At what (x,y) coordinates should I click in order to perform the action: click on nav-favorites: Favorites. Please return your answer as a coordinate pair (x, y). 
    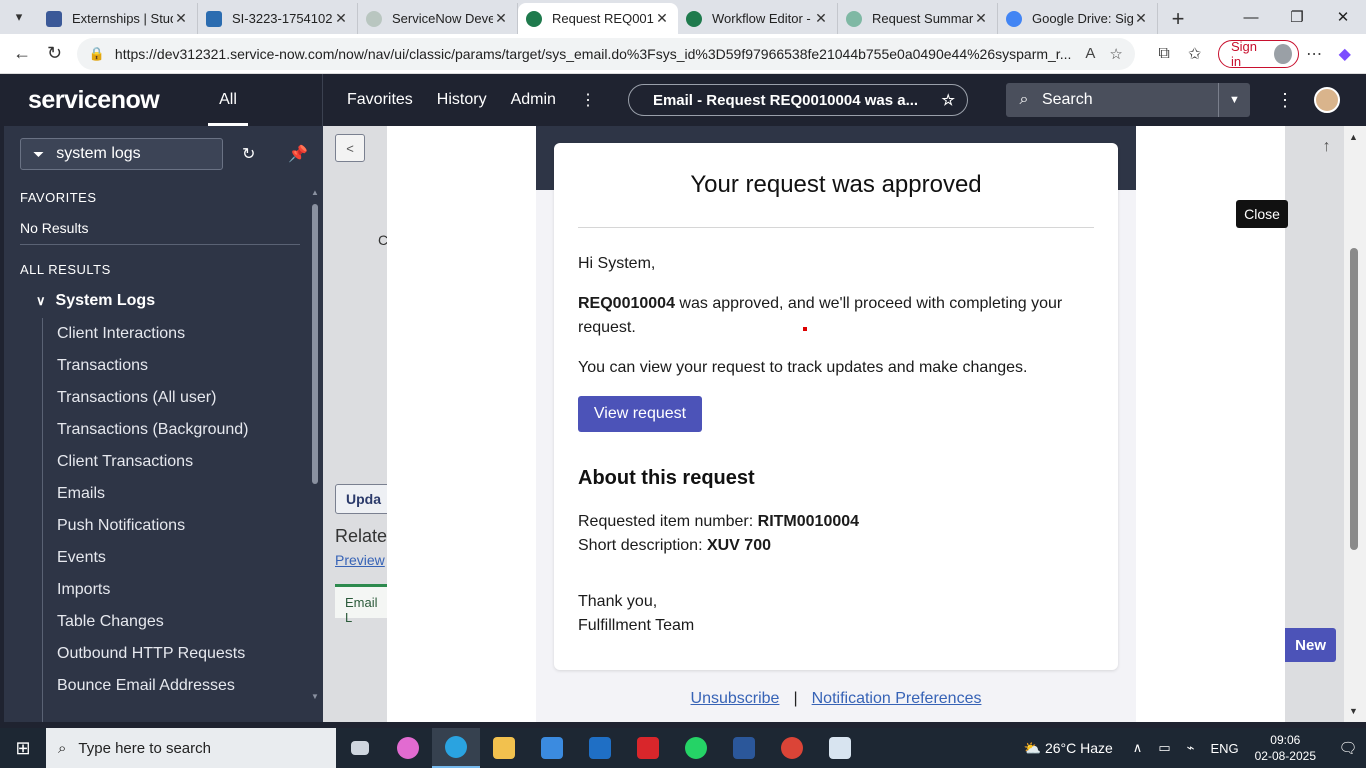
    Looking at the image, I should click on (380, 100).